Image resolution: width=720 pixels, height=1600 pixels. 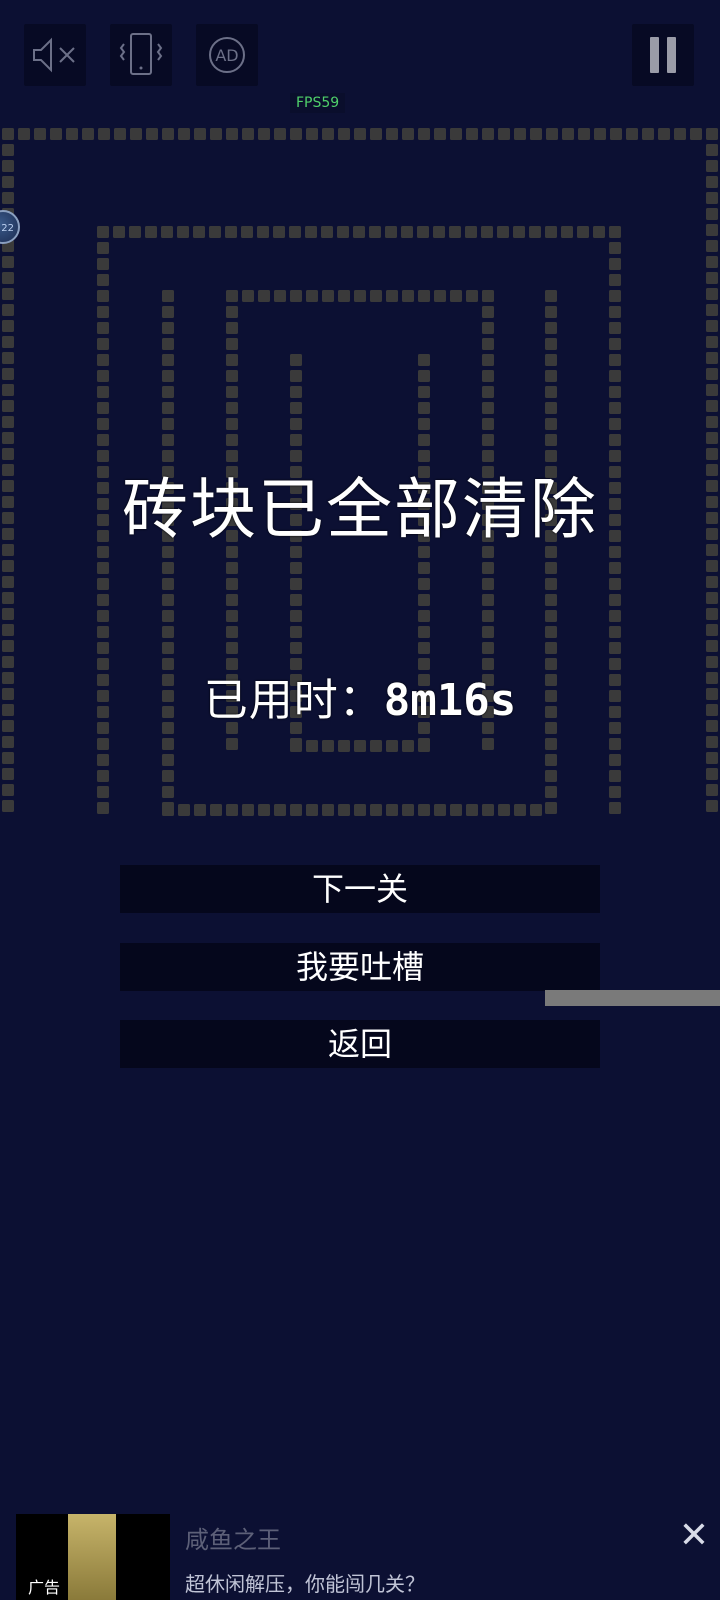 I want to click on ad-thumbnail: 广告, so click(x=93, y=1557).